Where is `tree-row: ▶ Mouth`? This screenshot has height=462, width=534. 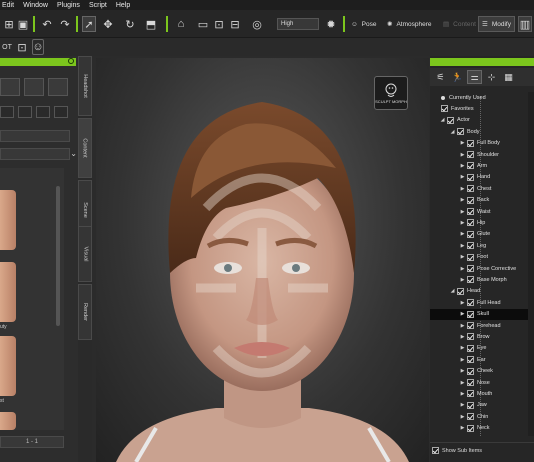
tree-row: ▶ Mouth is located at coordinates (482, 393).